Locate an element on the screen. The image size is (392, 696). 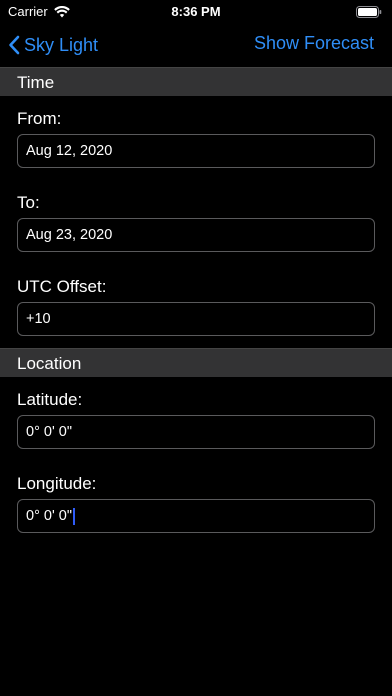
text-cursor is located at coordinates (73, 516).